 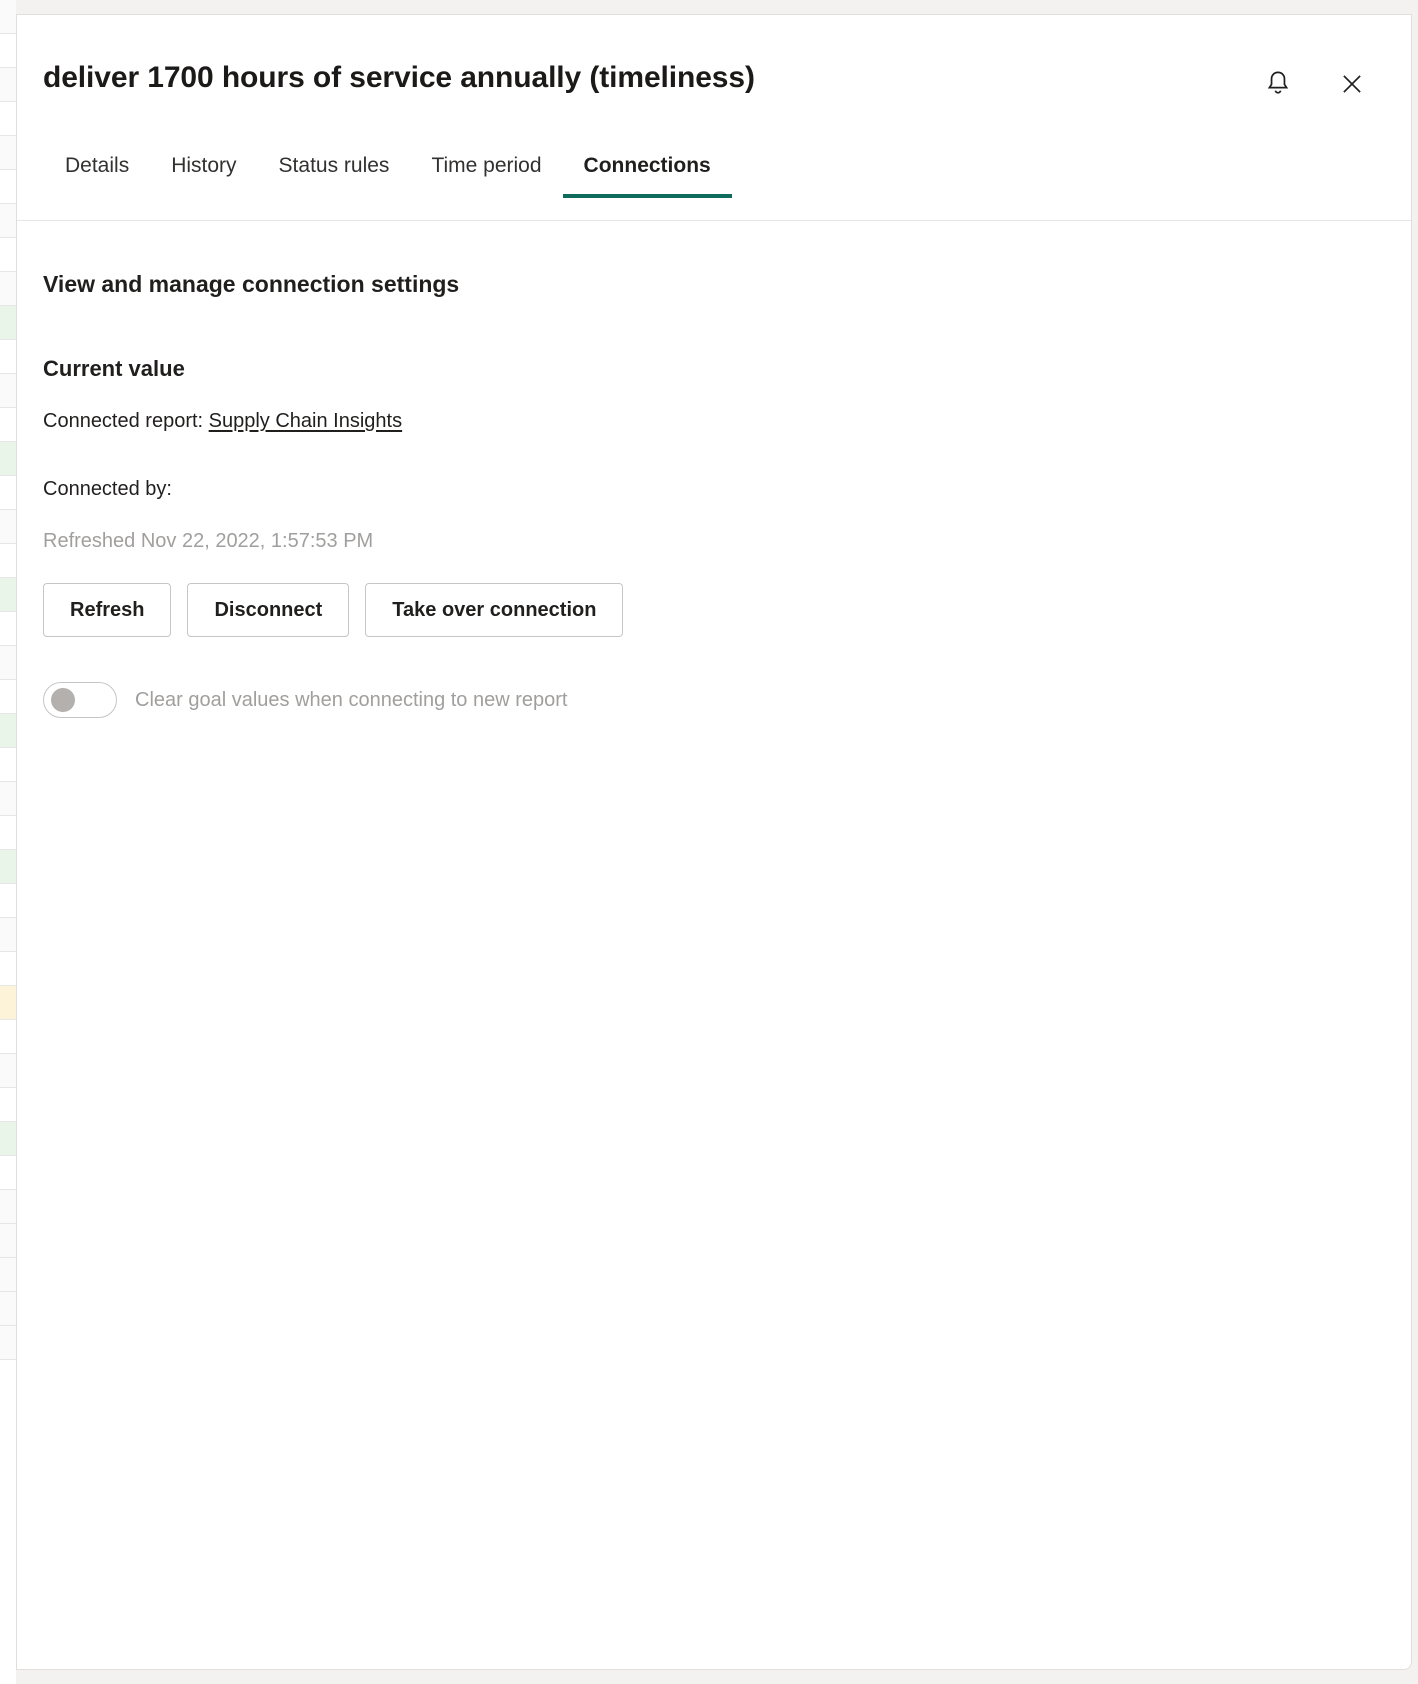 What do you see at coordinates (486, 175) in the screenshot?
I see `tab-time-period: Time period` at bounding box center [486, 175].